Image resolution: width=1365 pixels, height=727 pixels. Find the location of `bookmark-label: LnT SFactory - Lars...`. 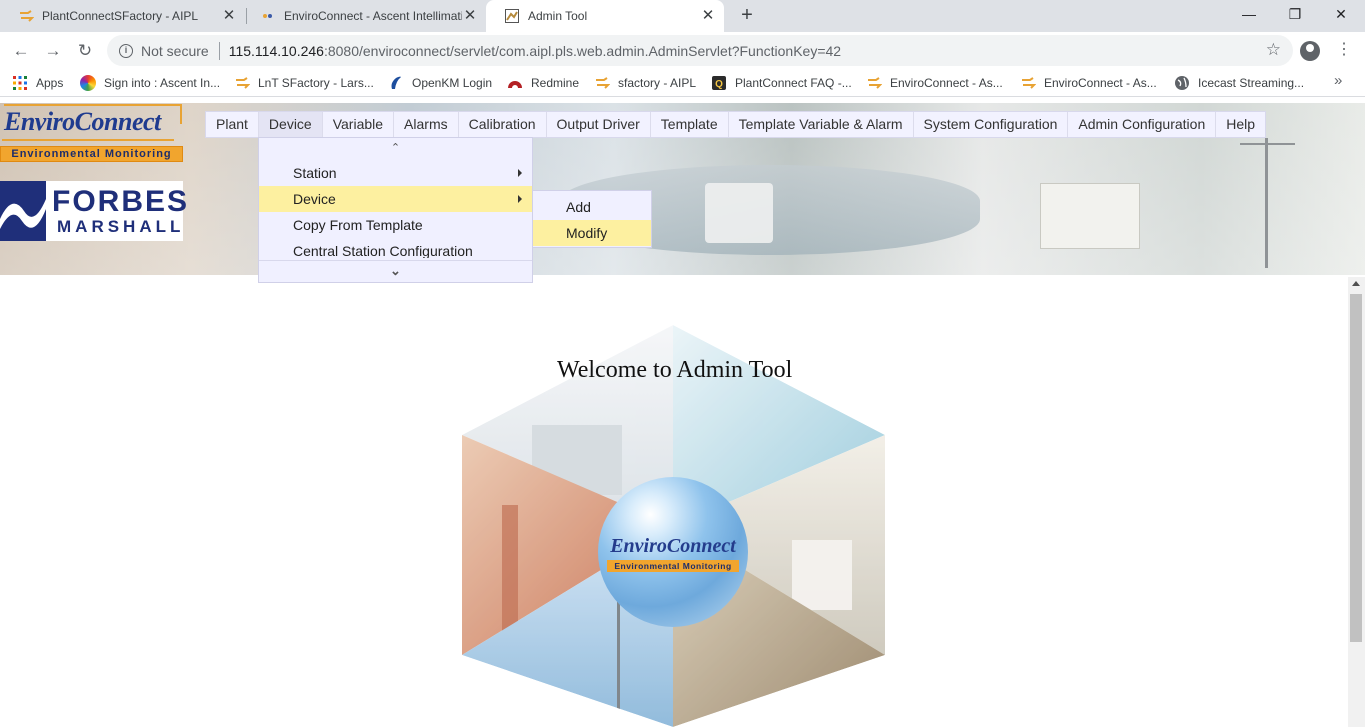

bookmark-label: LnT SFactory - Lars... is located at coordinates (316, 83).